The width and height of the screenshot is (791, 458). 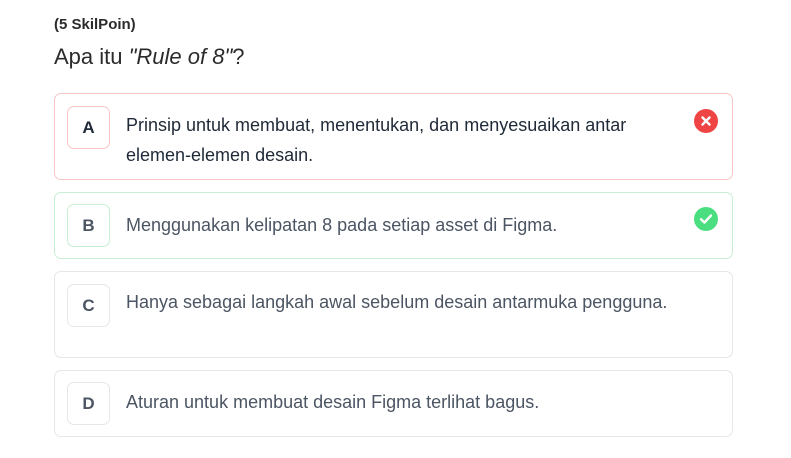 What do you see at coordinates (91, 56) in the screenshot?
I see `question-prefix: Apa itu` at bounding box center [91, 56].